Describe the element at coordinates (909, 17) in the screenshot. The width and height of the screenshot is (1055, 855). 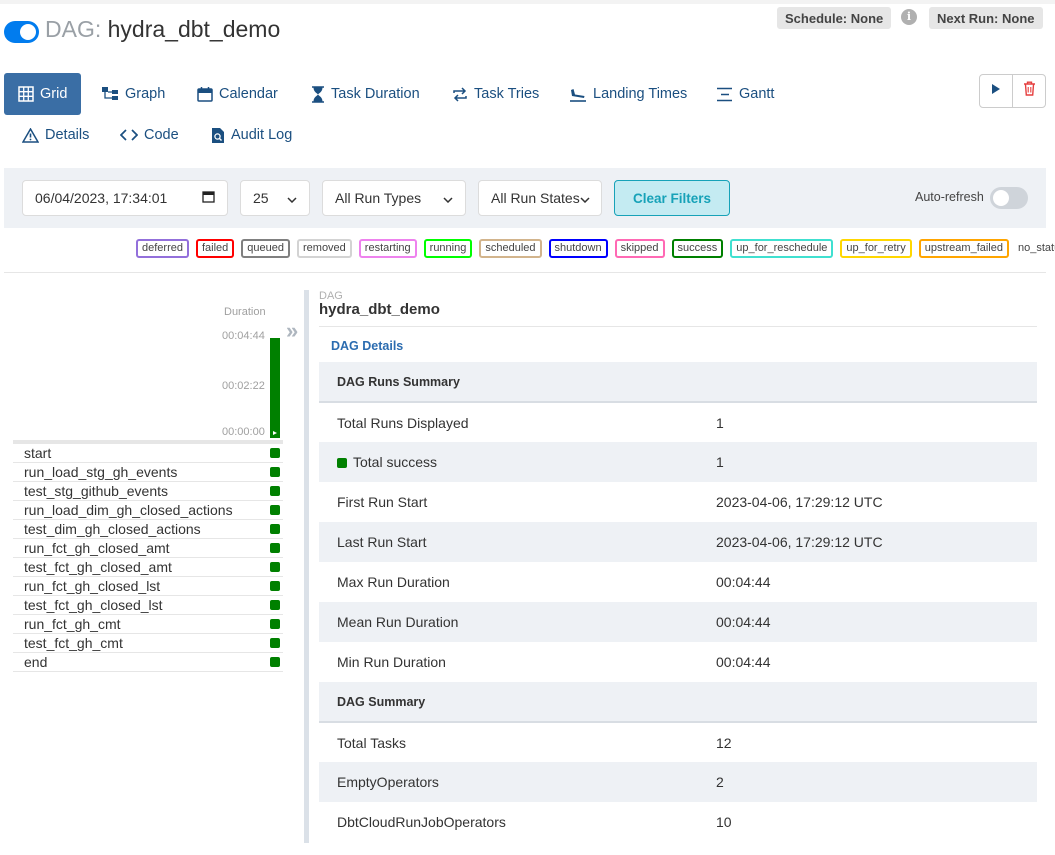
I see `info-icon: i` at that location.